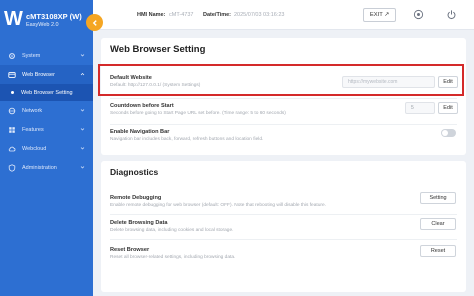 The image size is (474, 296). Describe the element at coordinates (31, 55) in the screenshot. I see `sidebar-item-label: System` at that location.